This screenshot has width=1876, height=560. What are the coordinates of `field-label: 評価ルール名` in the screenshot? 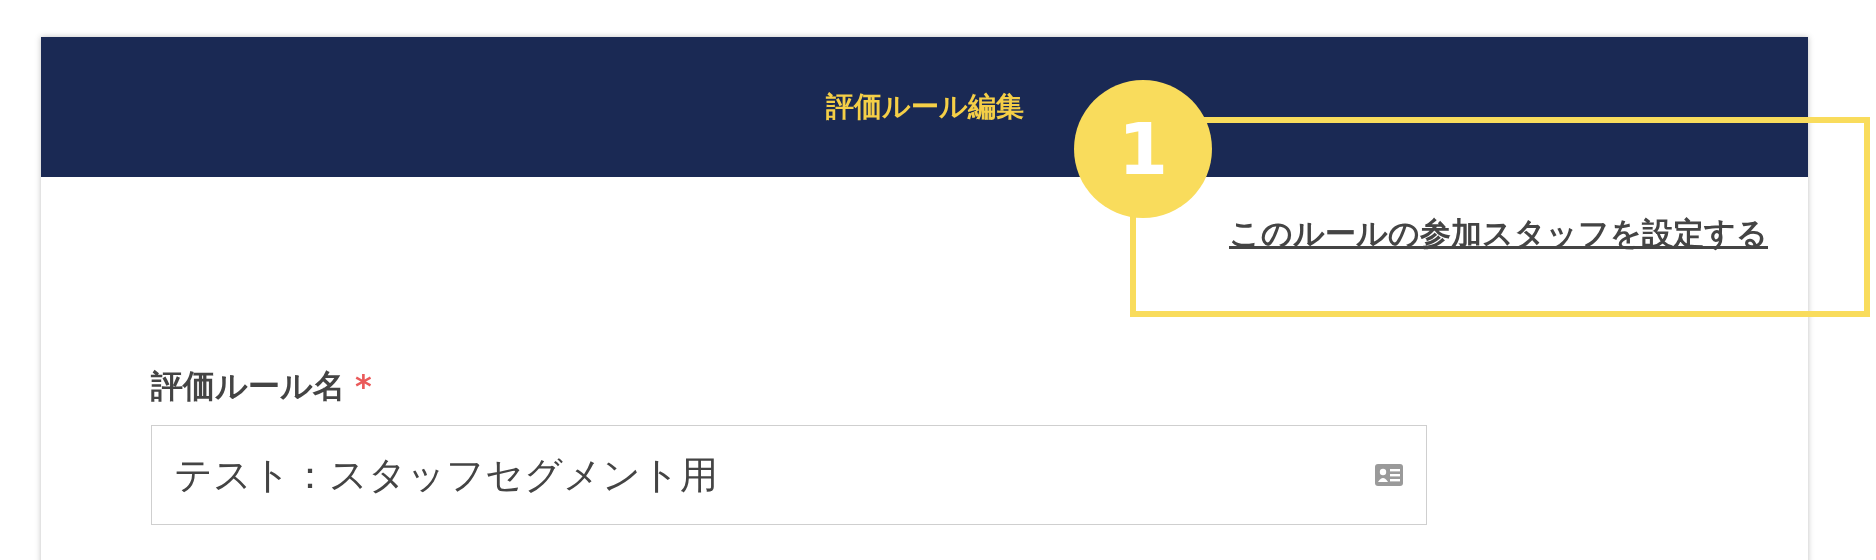 It's located at (248, 386).